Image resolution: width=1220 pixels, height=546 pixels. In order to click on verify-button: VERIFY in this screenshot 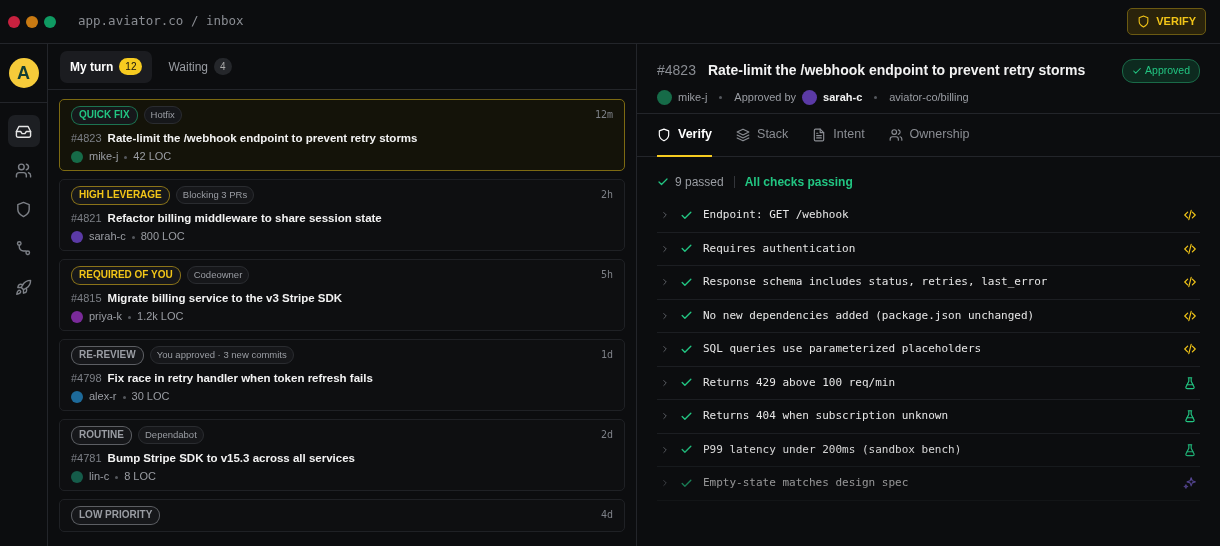, I will do `click(1166, 21)`.